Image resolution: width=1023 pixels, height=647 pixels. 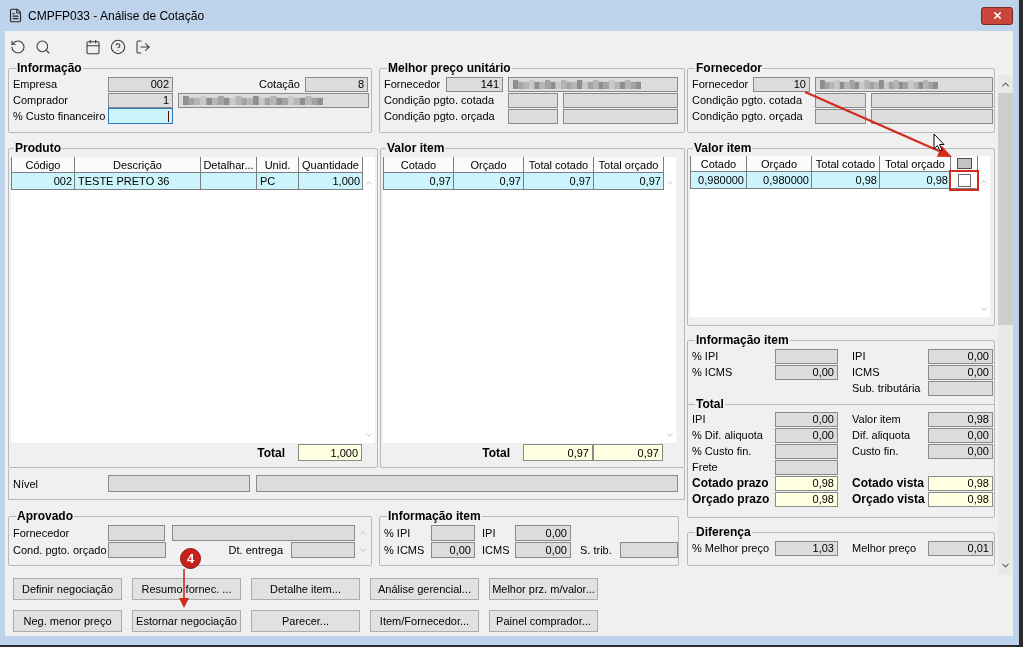 What do you see at coordinates (331, 165) in the screenshot?
I see `column-header: Quantidade` at bounding box center [331, 165].